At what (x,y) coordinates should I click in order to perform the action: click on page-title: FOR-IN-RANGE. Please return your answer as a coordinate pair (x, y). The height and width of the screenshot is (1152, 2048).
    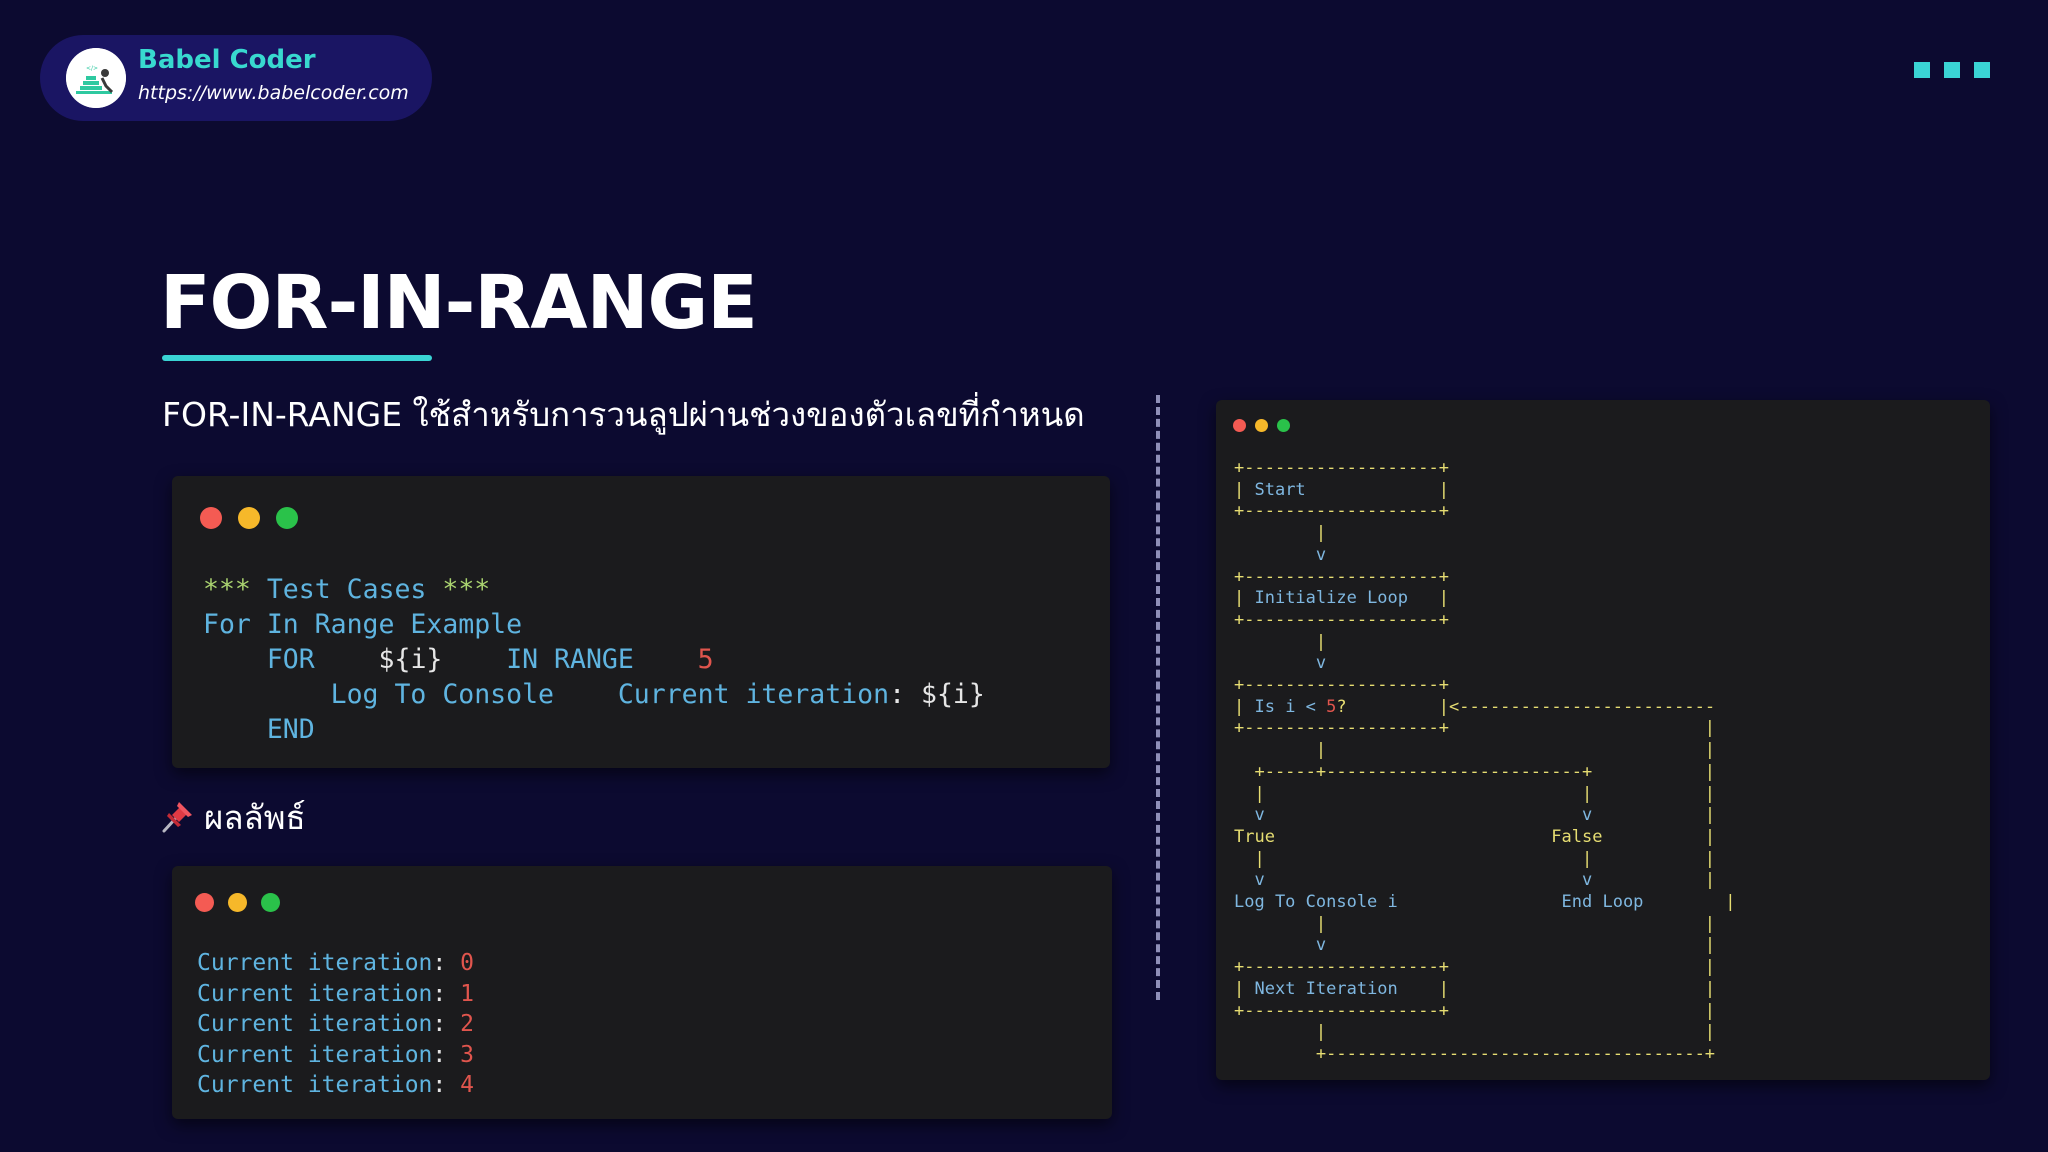
    Looking at the image, I should click on (459, 303).